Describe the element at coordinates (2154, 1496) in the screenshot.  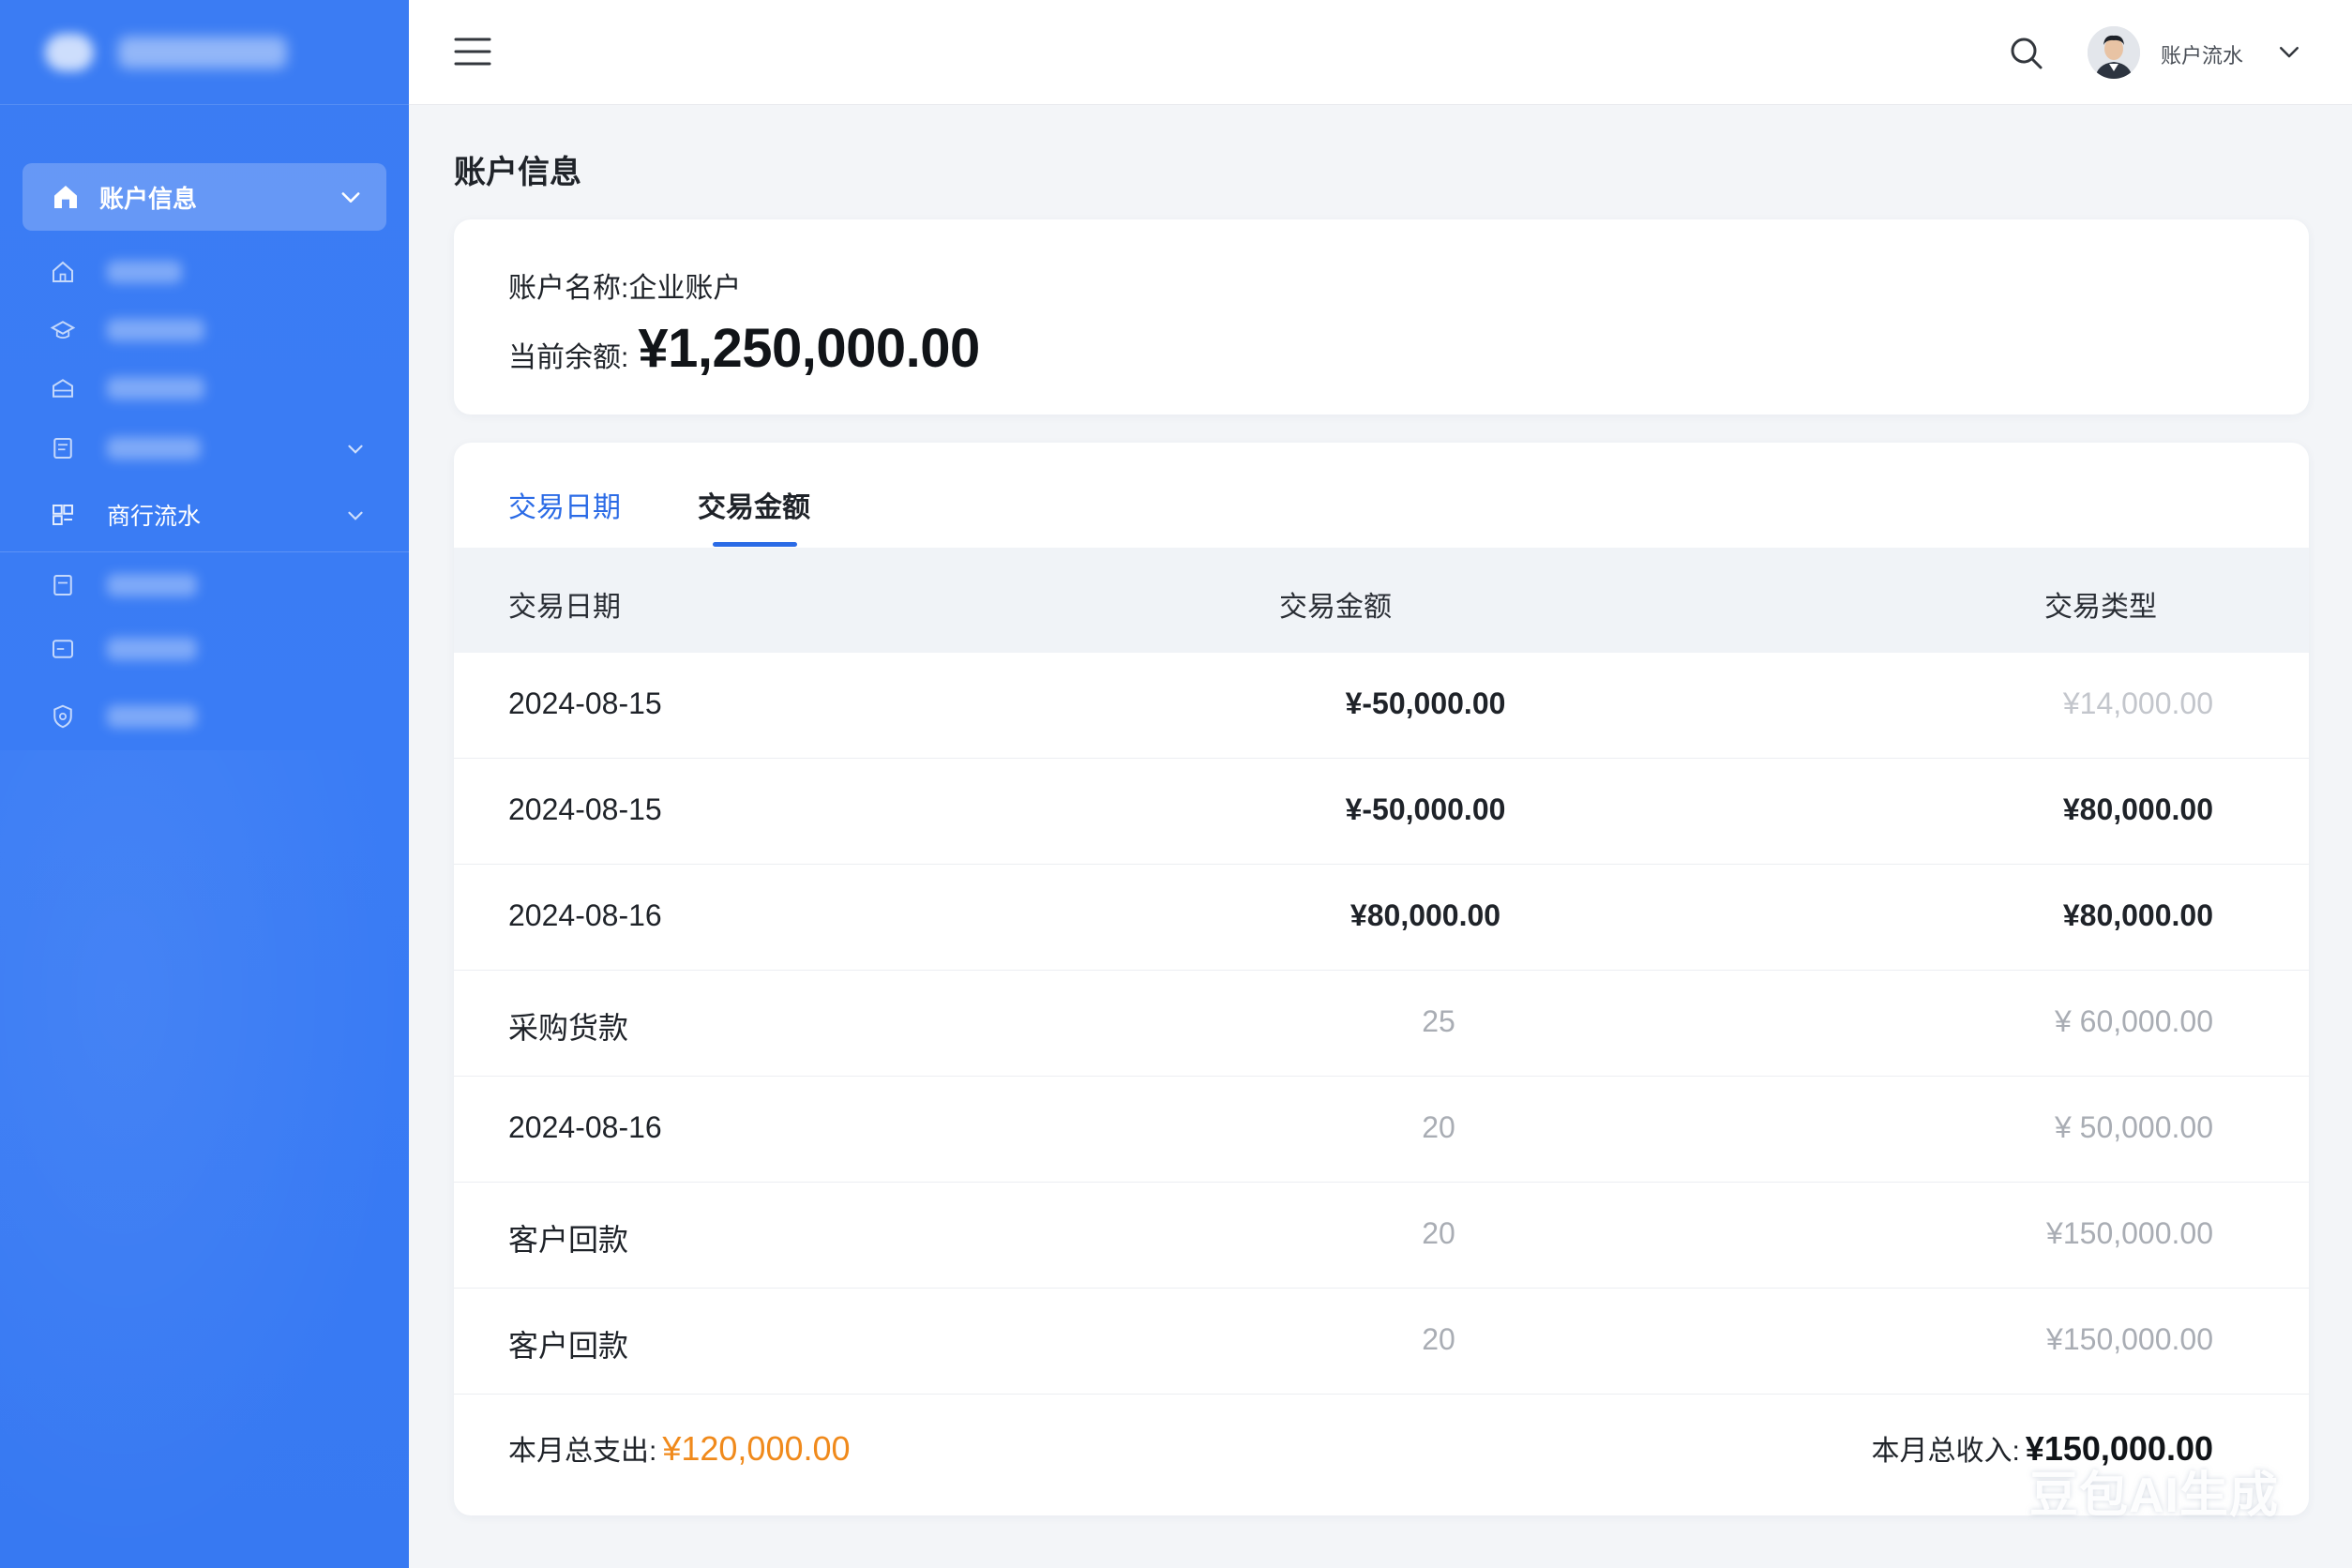
I see `watermark: 豆包AI生成` at that location.